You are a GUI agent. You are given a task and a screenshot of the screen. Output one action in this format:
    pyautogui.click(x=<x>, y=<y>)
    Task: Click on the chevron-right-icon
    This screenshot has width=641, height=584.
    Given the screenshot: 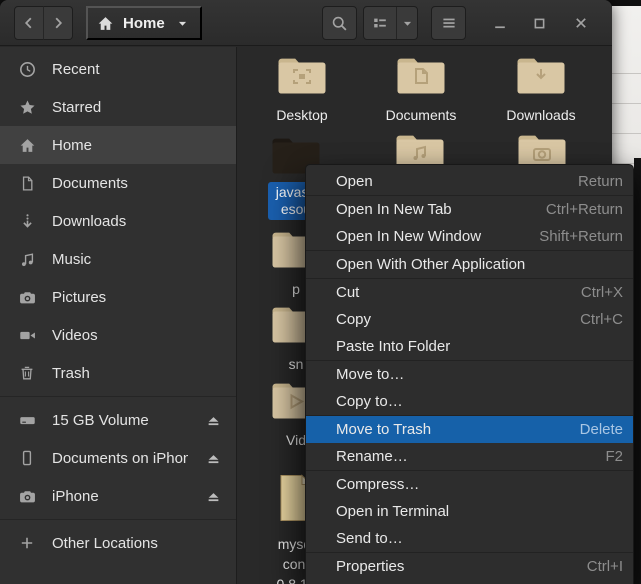 What is the action you would take?
    pyautogui.click(x=58, y=23)
    